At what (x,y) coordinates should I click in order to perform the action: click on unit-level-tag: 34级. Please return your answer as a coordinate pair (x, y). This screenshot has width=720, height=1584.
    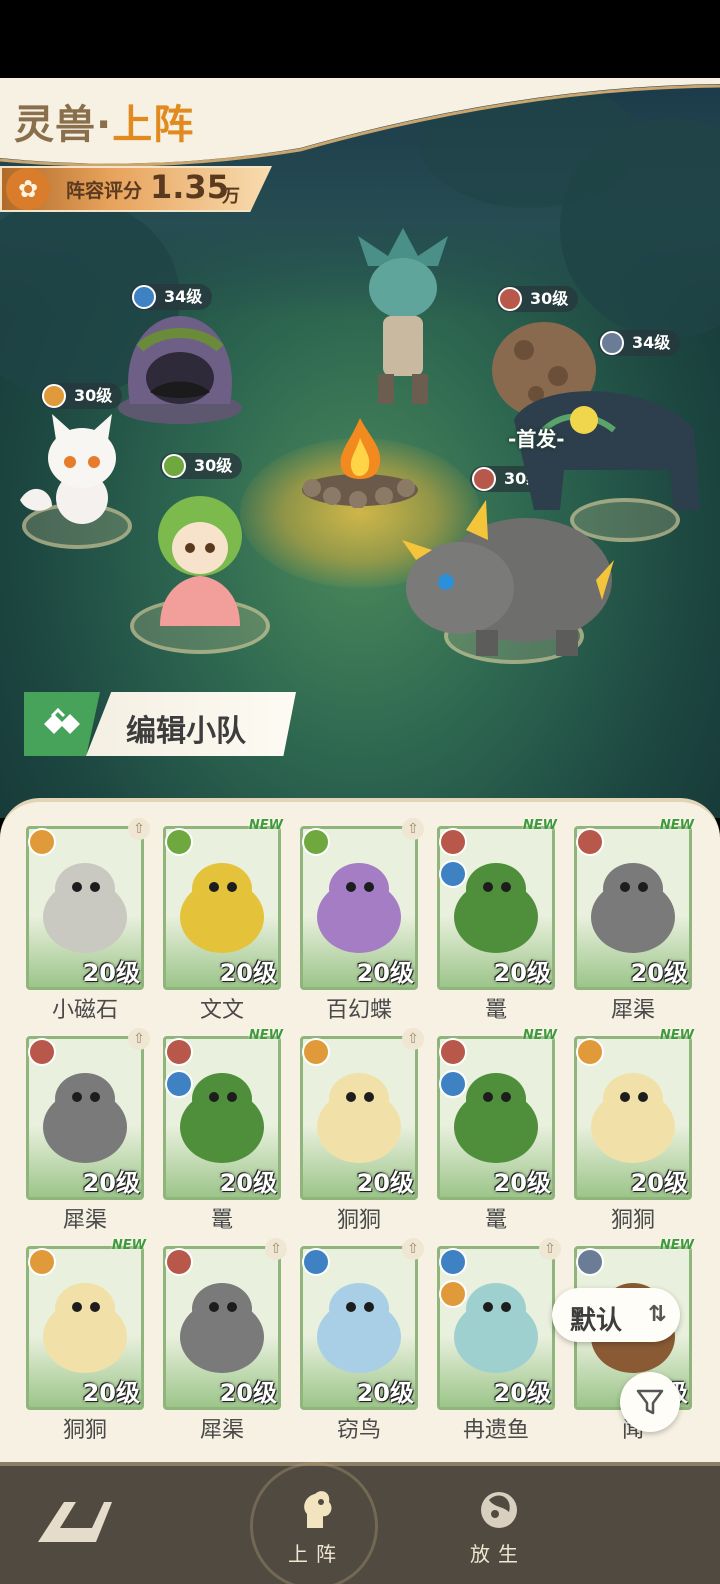
    Looking at the image, I should click on (171, 297).